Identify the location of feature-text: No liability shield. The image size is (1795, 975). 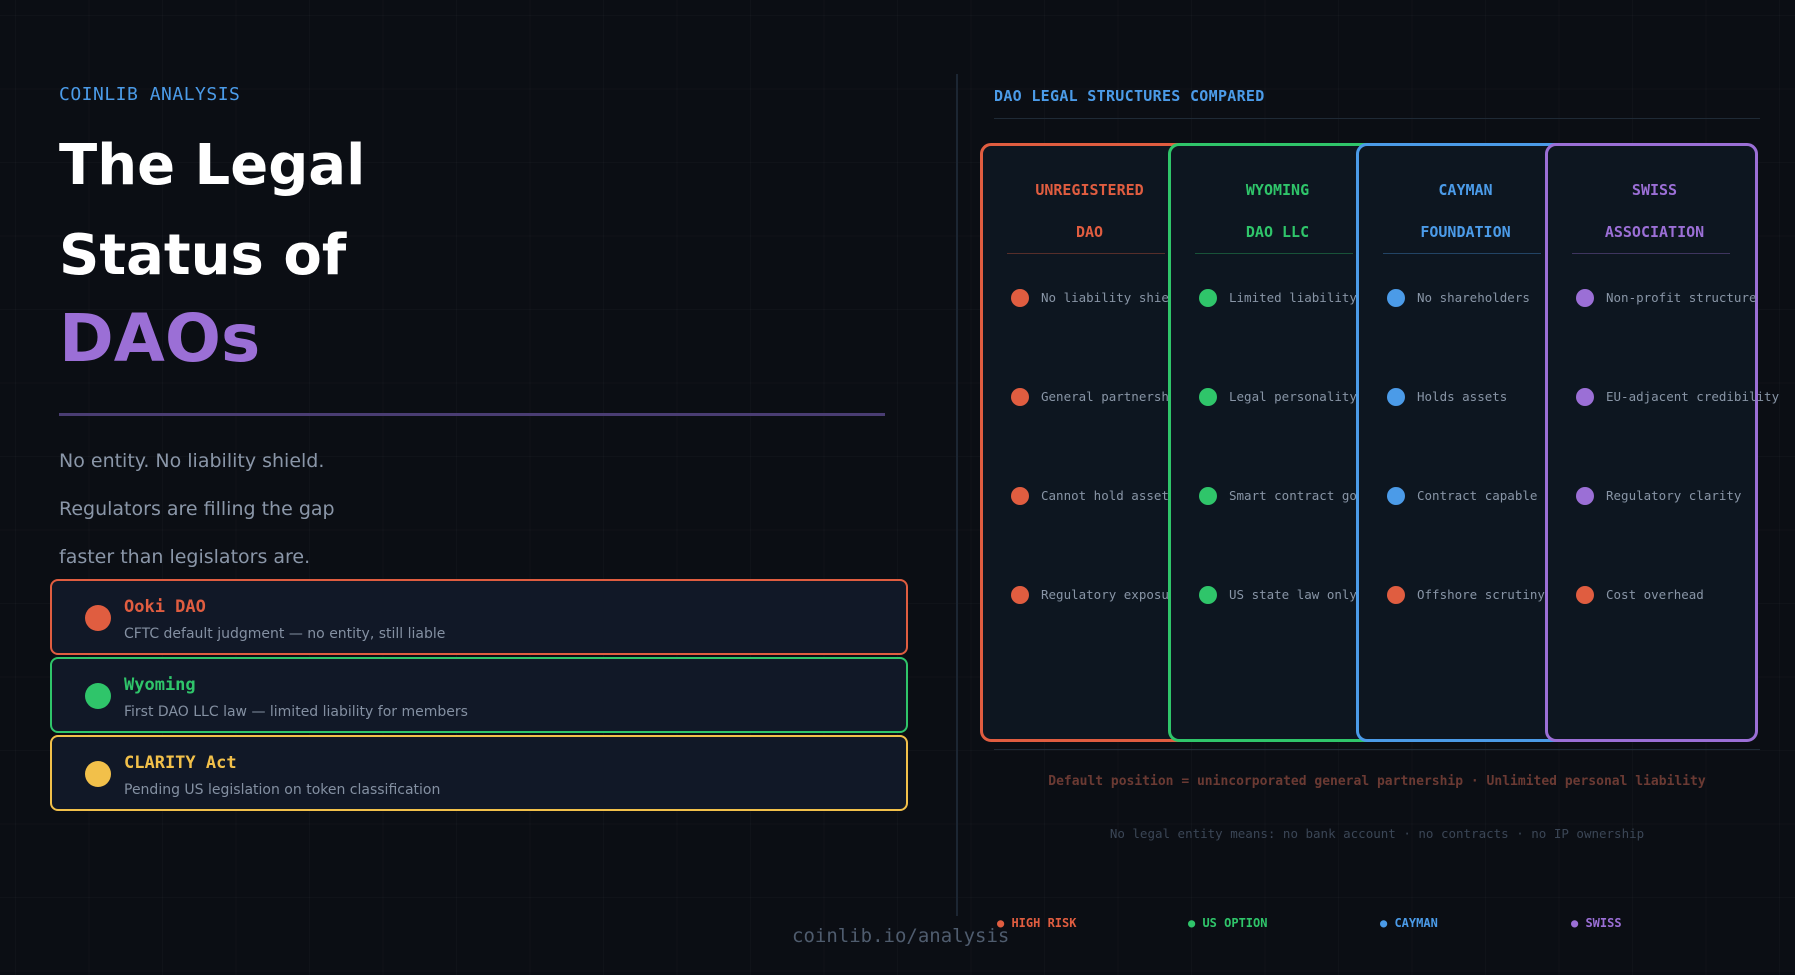
(1112, 297).